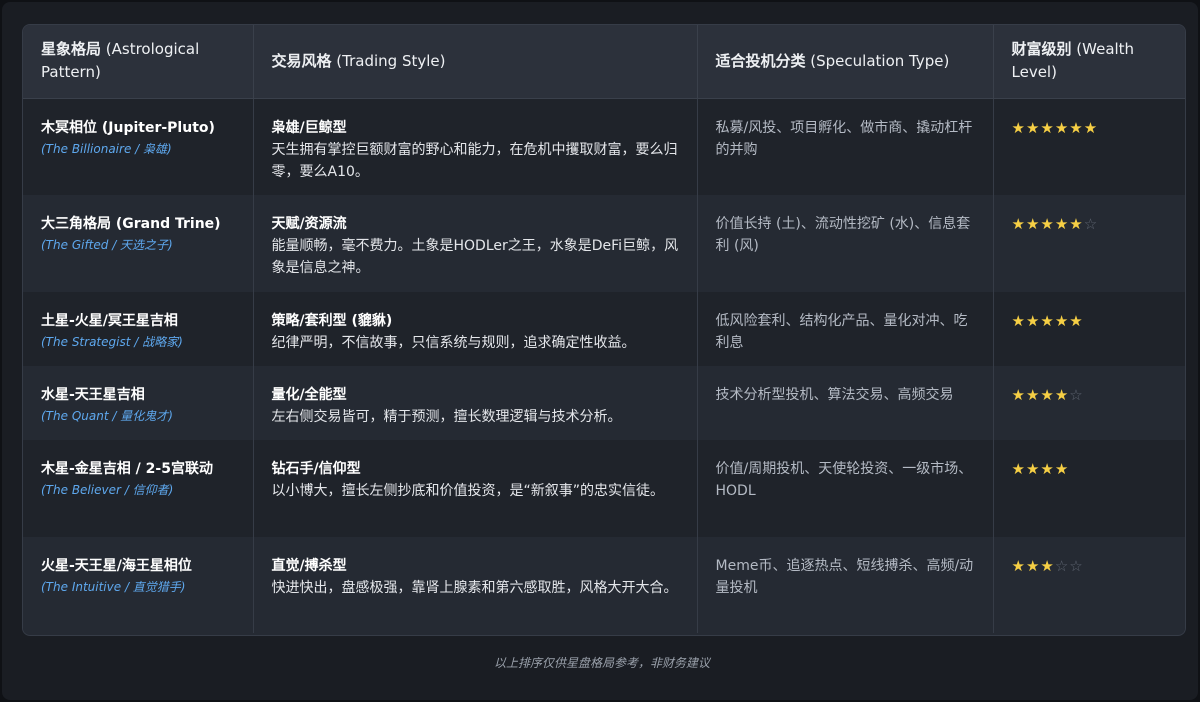  Describe the element at coordinates (845, 585) in the screenshot. I see `speculation-cell: Meme币、追逐热点、短线搏杀、高频/动量投机` at that location.